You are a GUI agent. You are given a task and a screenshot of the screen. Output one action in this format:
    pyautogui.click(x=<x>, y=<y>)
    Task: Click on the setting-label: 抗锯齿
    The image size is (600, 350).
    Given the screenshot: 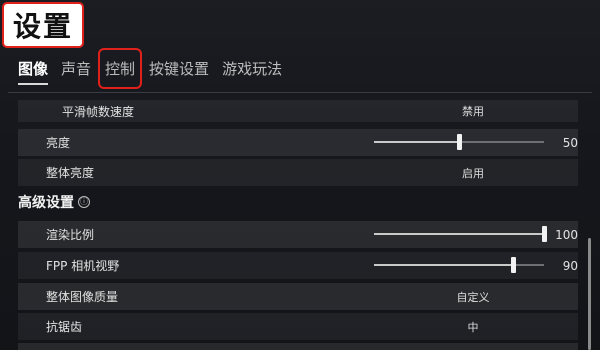 What is the action you would take?
    pyautogui.click(x=64, y=327)
    